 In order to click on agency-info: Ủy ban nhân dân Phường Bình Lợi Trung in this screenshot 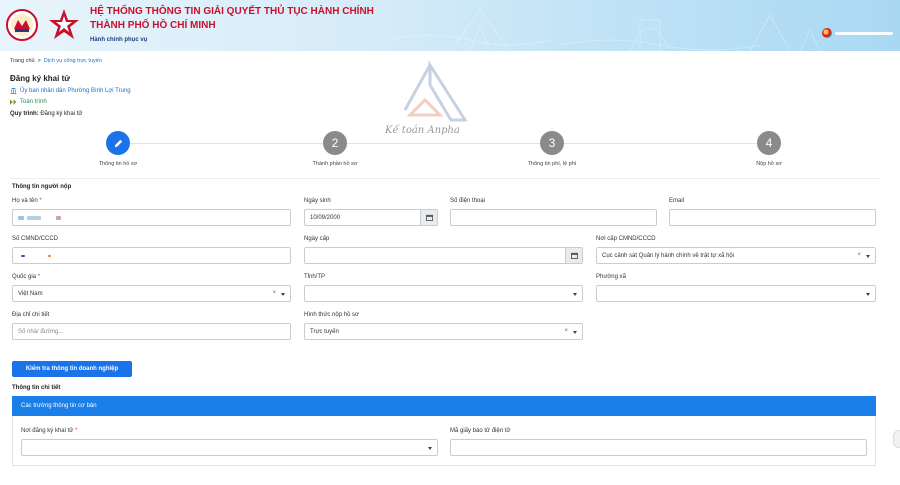, I will do `click(70, 90)`.